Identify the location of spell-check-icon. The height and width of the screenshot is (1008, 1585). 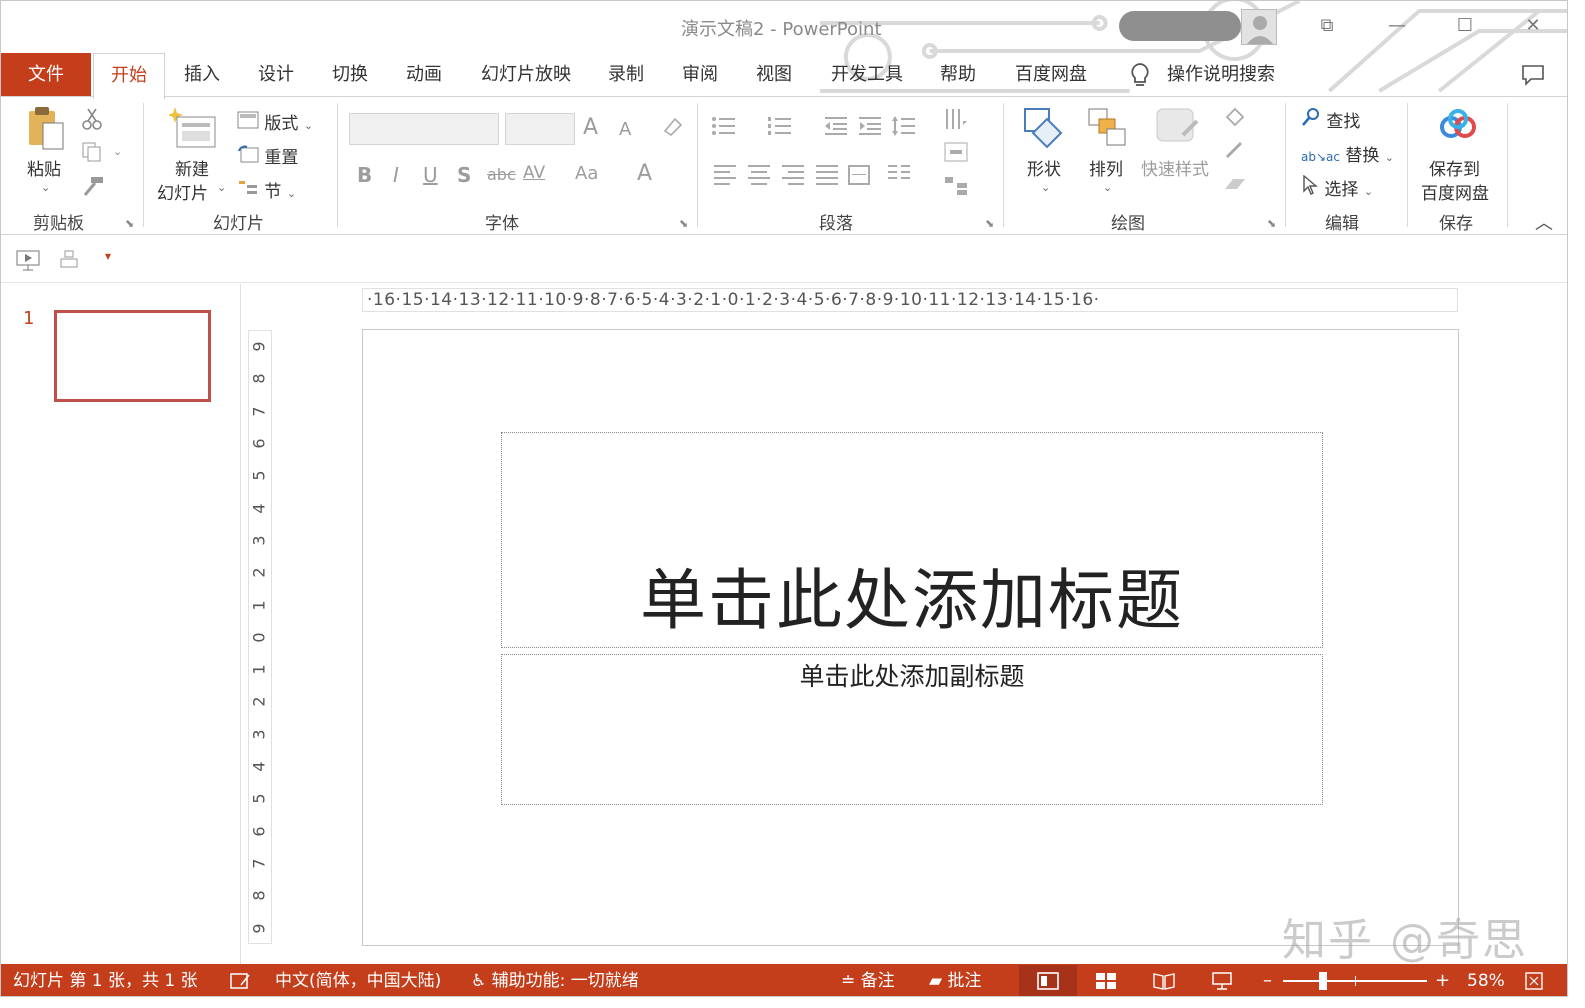
(240, 980).